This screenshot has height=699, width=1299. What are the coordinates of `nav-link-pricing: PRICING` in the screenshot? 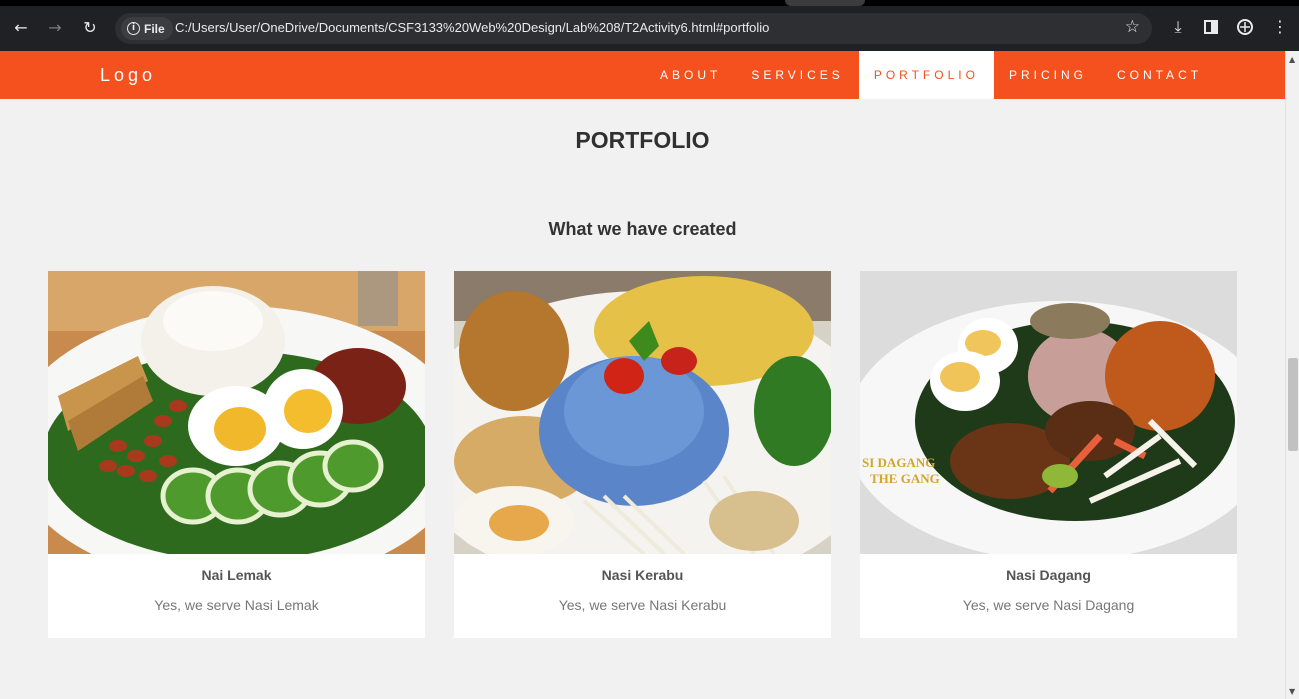 It's located at (1048, 75).